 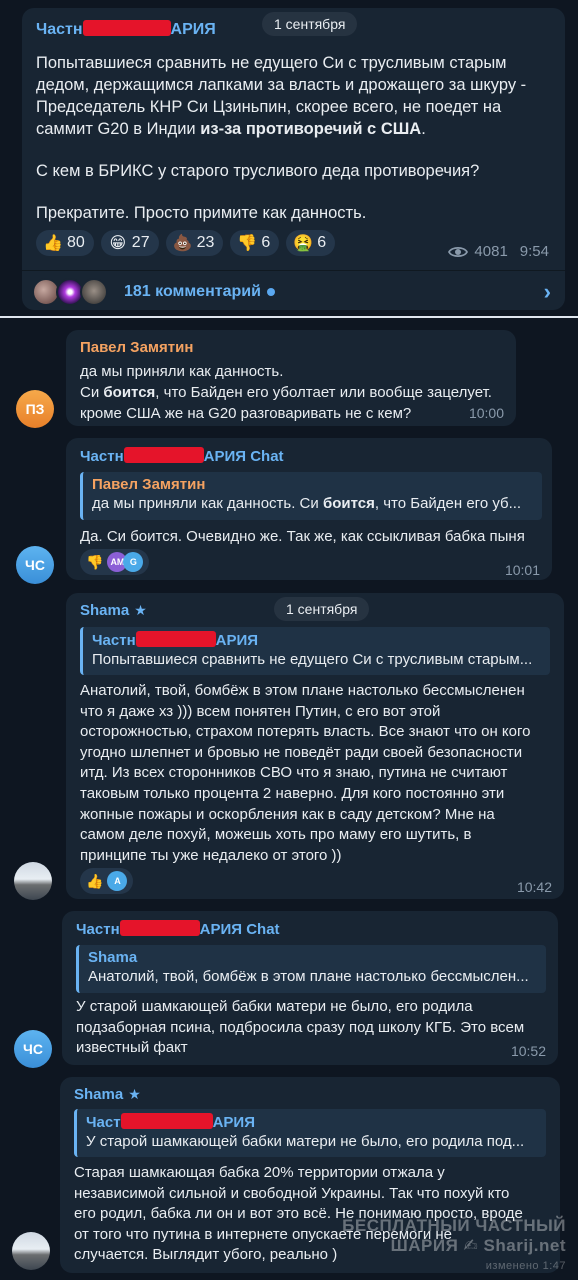 What do you see at coordinates (107, 881) in the screenshot?
I see `message-reactions: 👍 A` at bounding box center [107, 881].